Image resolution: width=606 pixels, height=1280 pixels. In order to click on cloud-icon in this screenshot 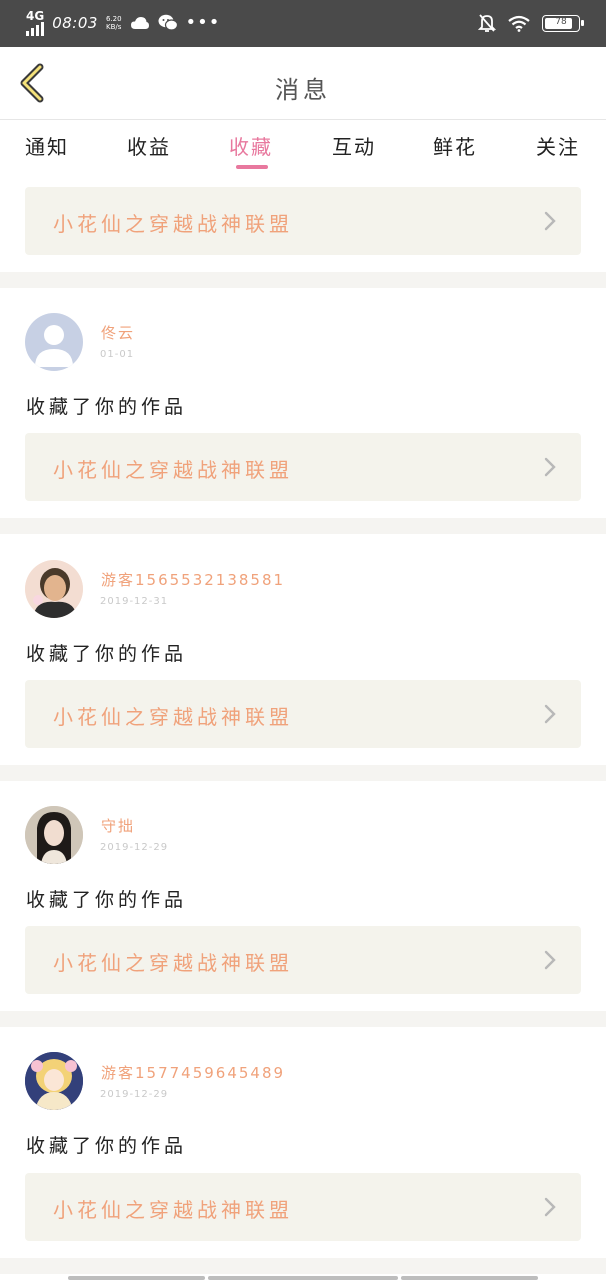, I will do `click(139, 23)`.